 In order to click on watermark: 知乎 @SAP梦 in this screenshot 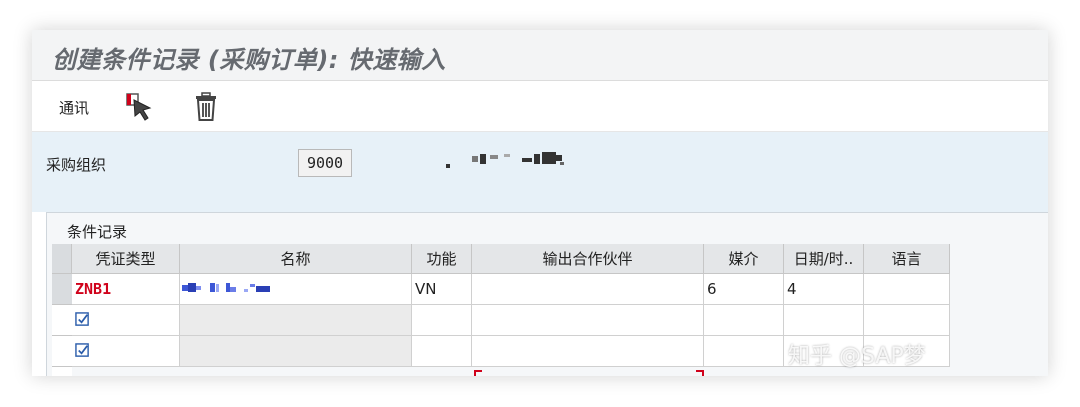, I will do `click(857, 356)`.